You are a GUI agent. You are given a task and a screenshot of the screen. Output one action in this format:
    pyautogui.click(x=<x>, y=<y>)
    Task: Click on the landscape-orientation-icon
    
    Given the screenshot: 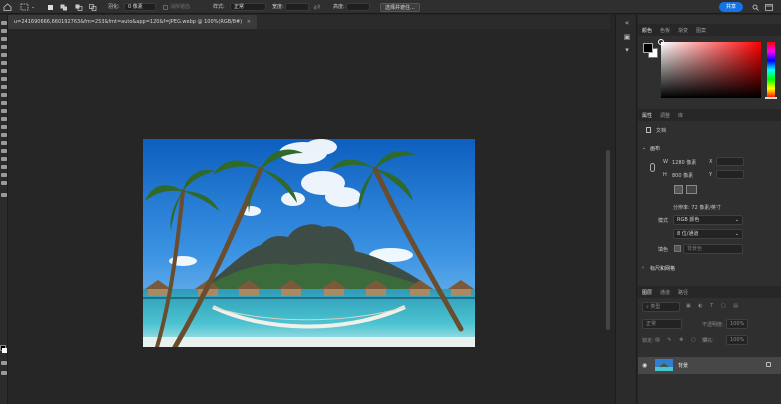 What is the action you would take?
    pyautogui.click(x=691, y=189)
    